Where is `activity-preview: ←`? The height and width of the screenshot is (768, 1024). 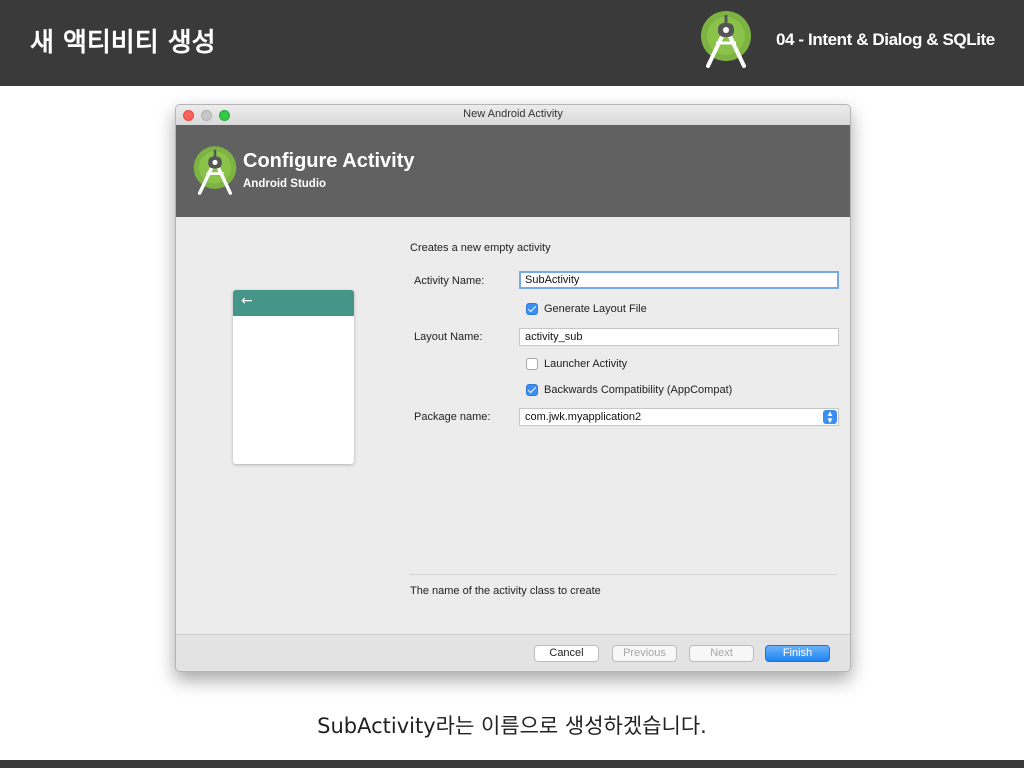 activity-preview: ← is located at coordinates (293, 377).